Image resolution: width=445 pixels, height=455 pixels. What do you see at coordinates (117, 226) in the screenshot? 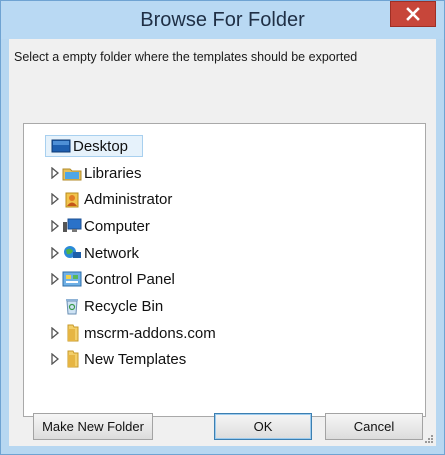
I see `tree-item-label: Computer` at bounding box center [117, 226].